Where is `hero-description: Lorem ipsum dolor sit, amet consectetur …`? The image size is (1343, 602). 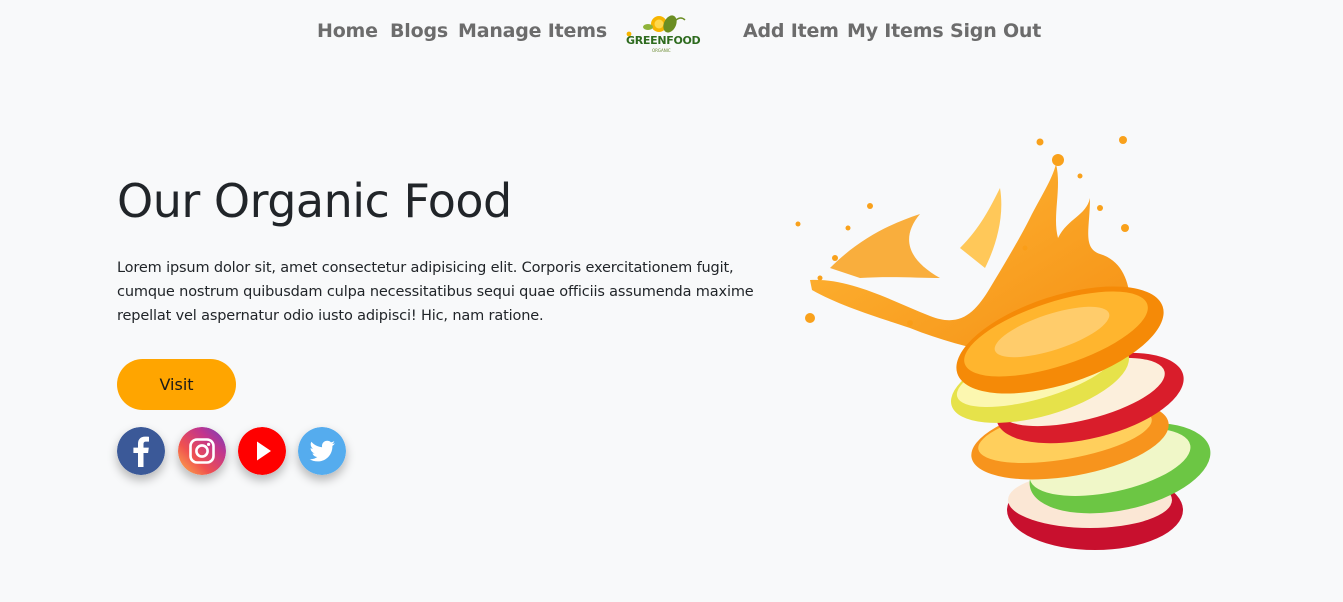
hero-description: Lorem ipsum dolor sit, amet consectetur … is located at coordinates (435, 292).